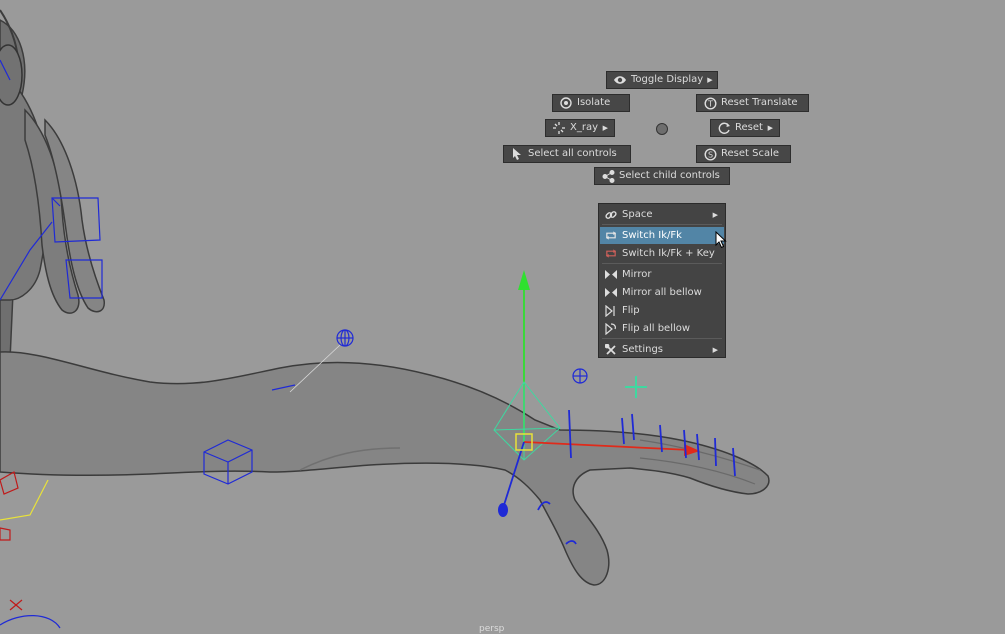  I want to click on menu-item-label: Mirror, so click(637, 274).